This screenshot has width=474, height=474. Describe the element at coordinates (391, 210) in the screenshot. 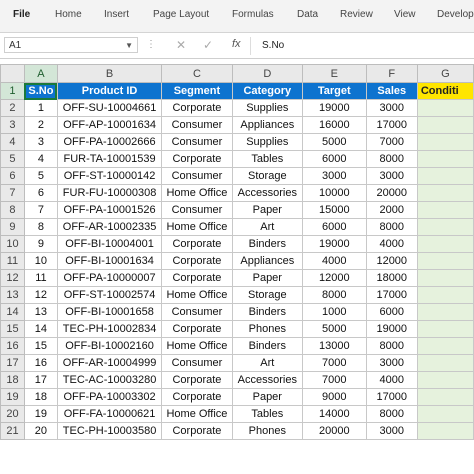

I see `cell-sales: 2000` at that location.